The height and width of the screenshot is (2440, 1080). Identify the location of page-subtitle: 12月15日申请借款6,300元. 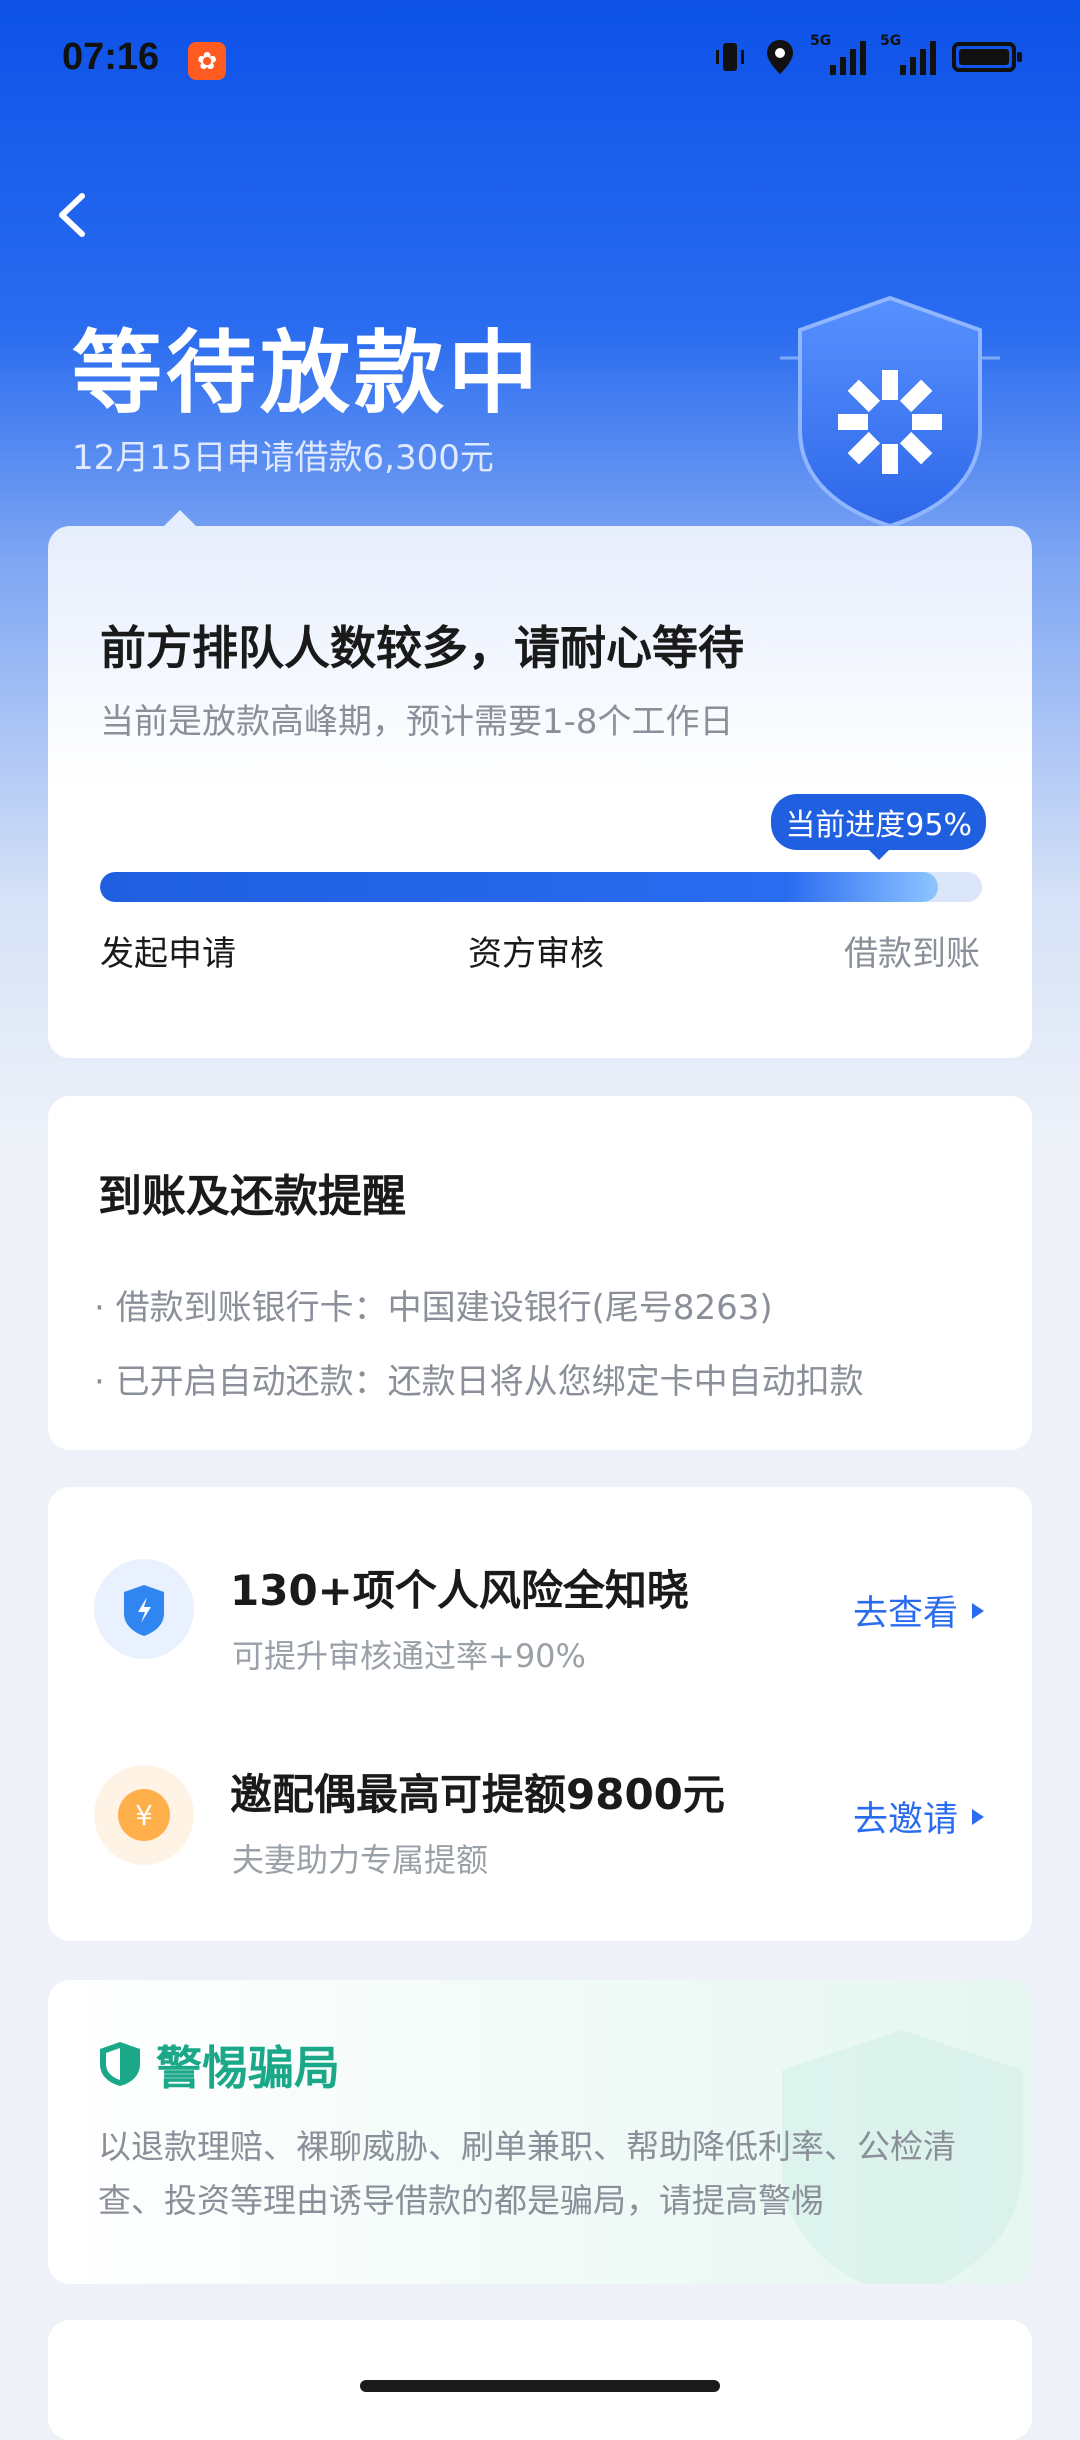
(283, 458).